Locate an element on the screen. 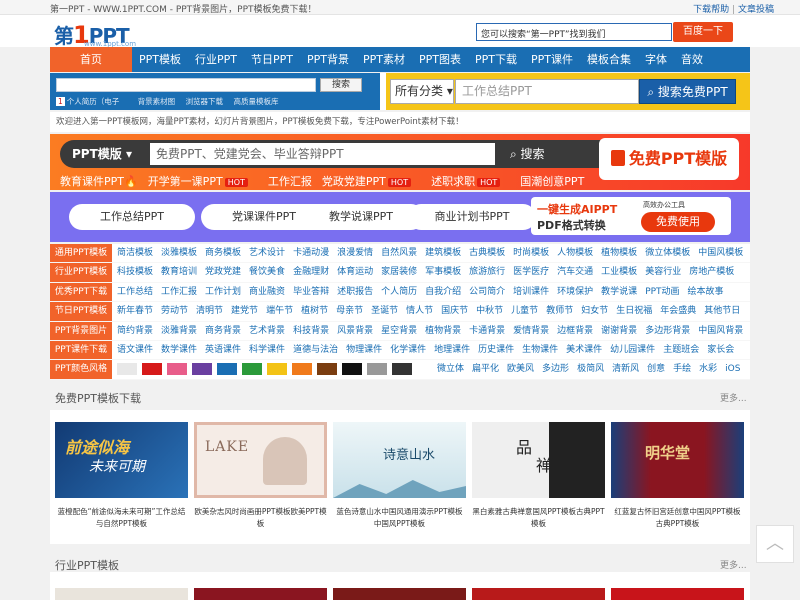 The width and height of the screenshot is (800, 600). category-link: 国庆节 is located at coordinates (454, 311).